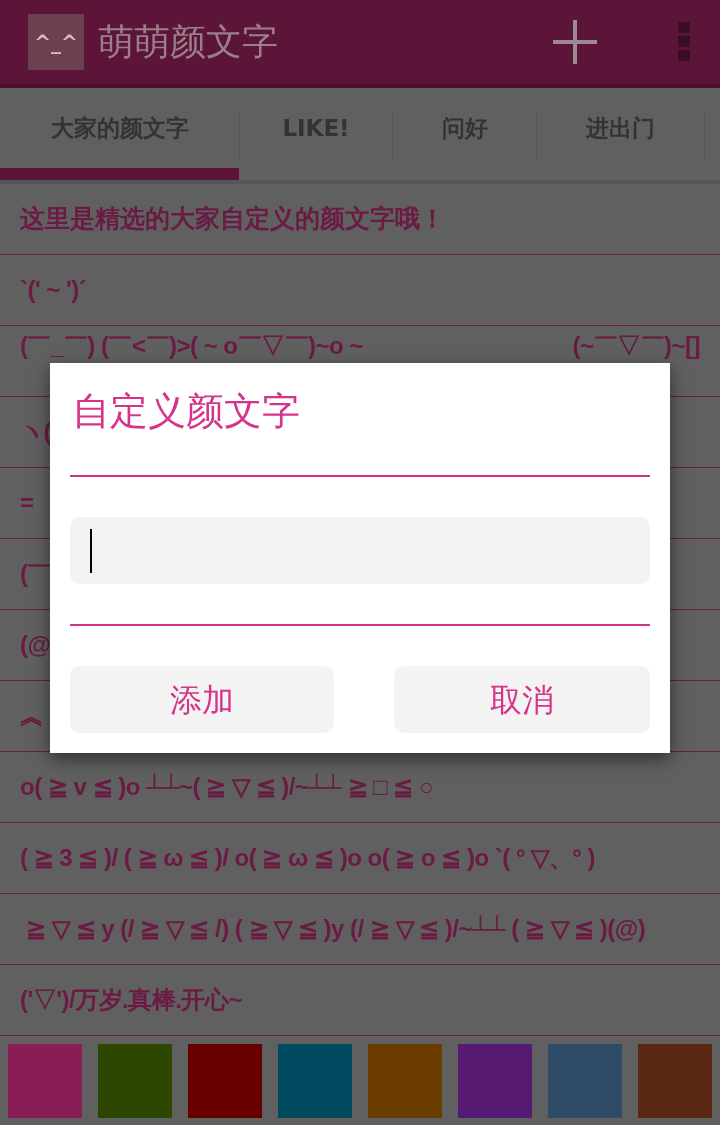  I want to click on emoticon-text: =, so click(27, 503).